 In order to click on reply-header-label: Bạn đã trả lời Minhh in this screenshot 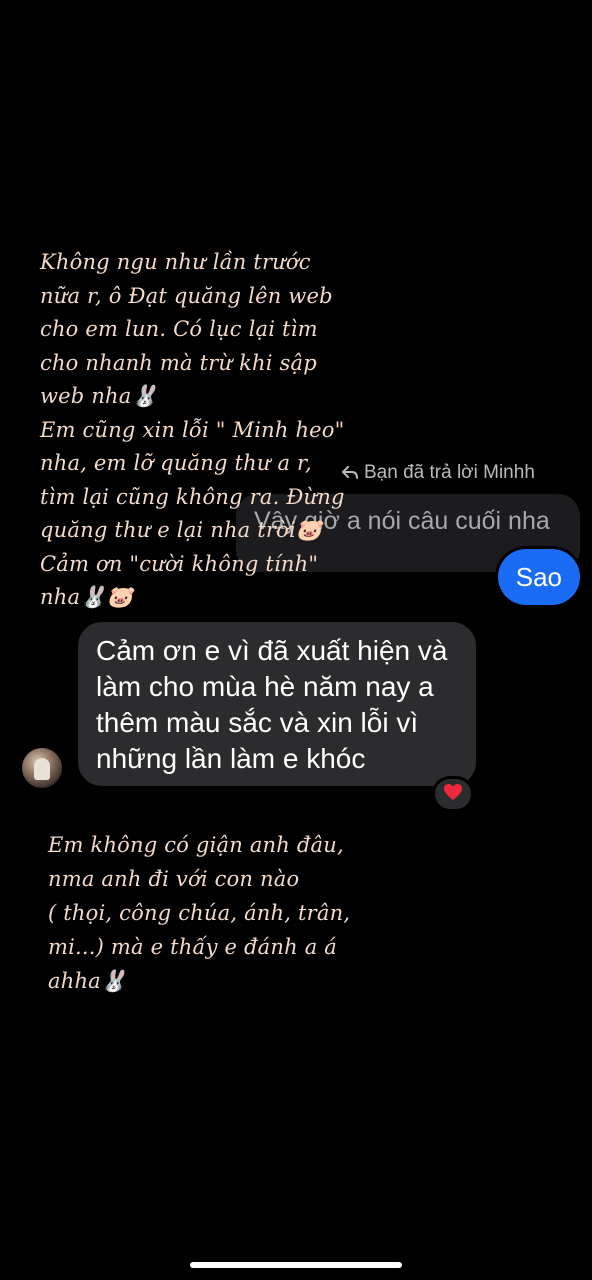, I will do `click(449, 472)`.